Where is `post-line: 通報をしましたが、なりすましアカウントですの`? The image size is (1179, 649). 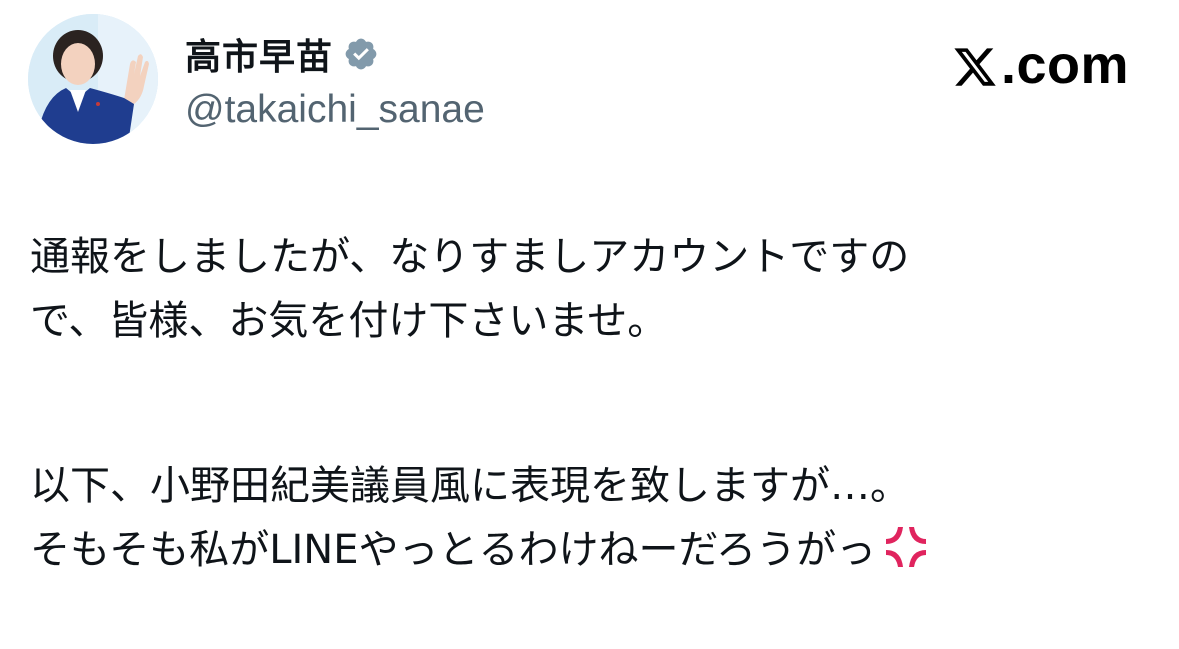 post-line: 通報をしましたが、なりすましアカウントですの is located at coordinates (470, 257).